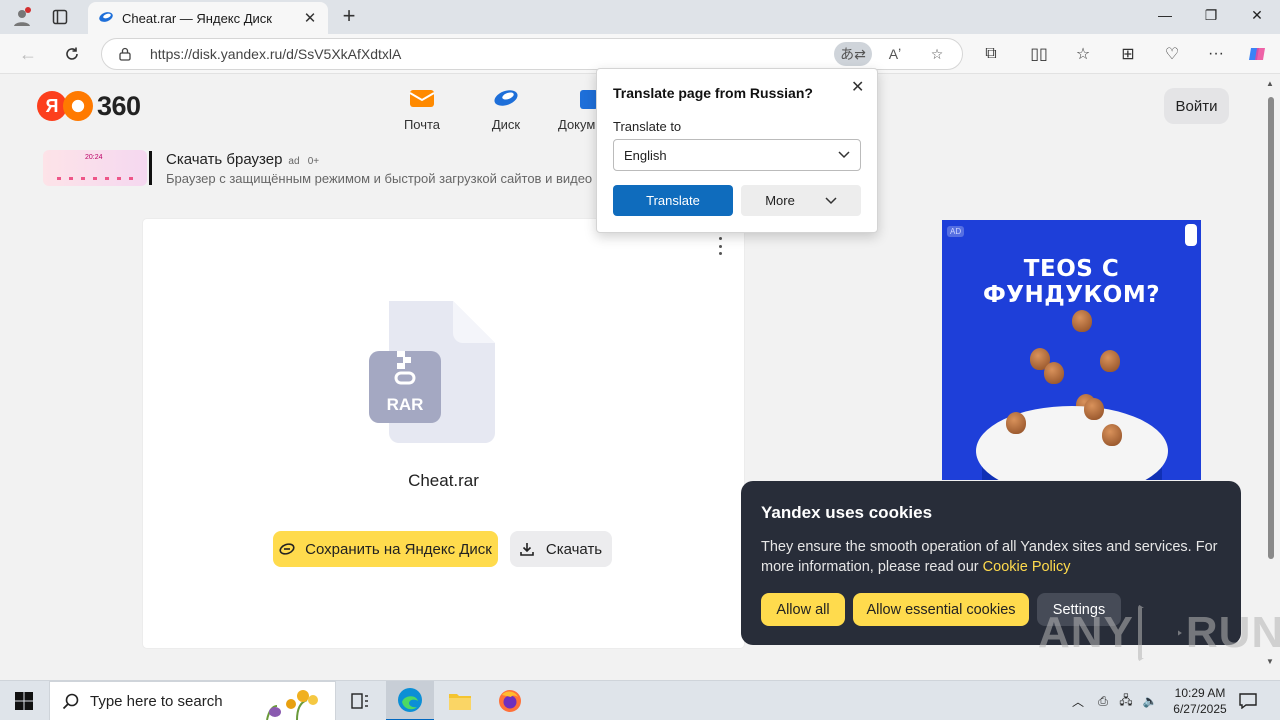 Image resolution: width=1280 pixels, height=720 pixels. I want to click on more-button-label: More, so click(780, 200).